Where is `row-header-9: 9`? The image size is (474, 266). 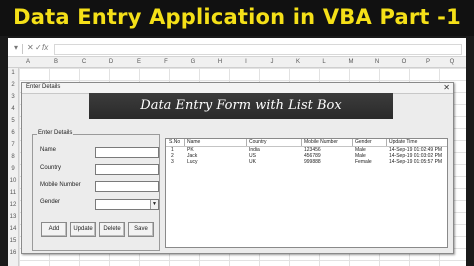 row-header-9: 9 is located at coordinates (13, 169).